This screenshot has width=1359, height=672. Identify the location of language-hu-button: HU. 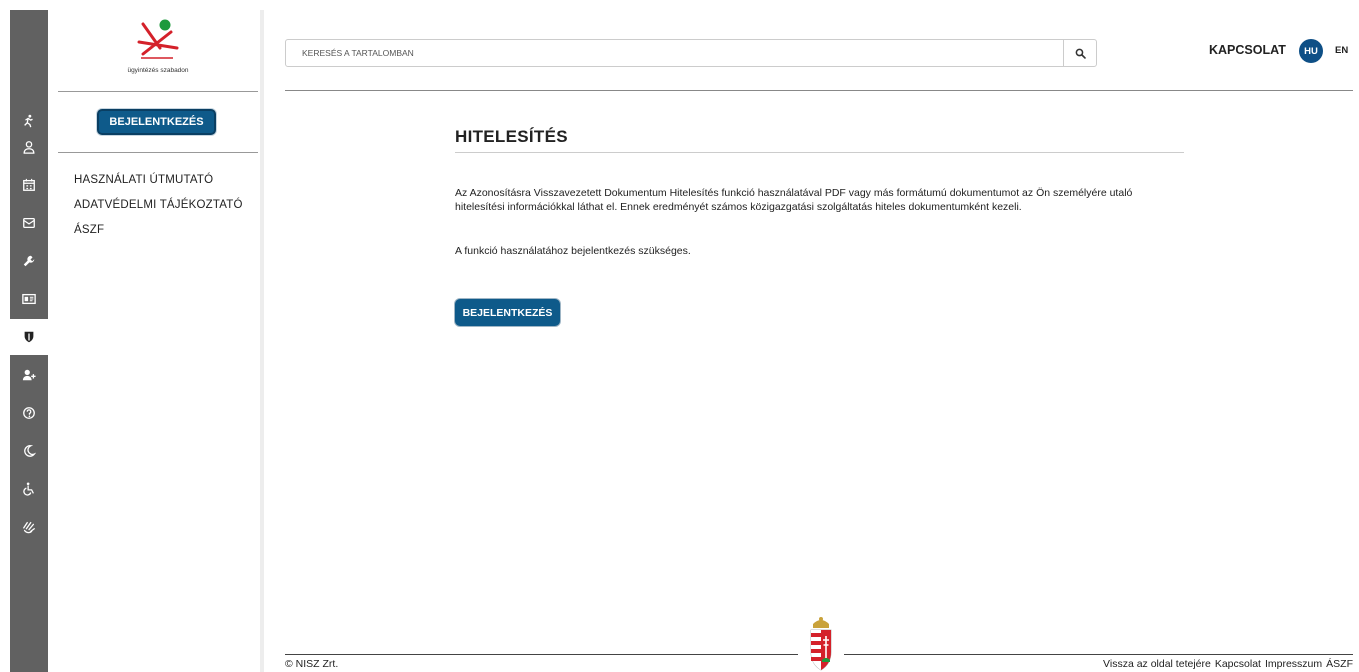
(1311, 51).